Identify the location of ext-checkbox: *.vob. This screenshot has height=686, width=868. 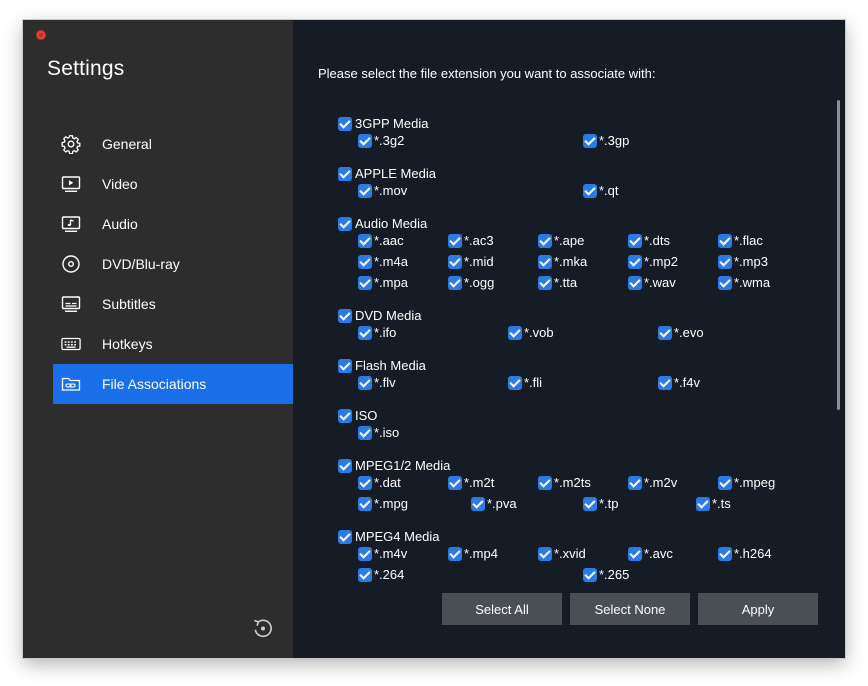
(531, 332).